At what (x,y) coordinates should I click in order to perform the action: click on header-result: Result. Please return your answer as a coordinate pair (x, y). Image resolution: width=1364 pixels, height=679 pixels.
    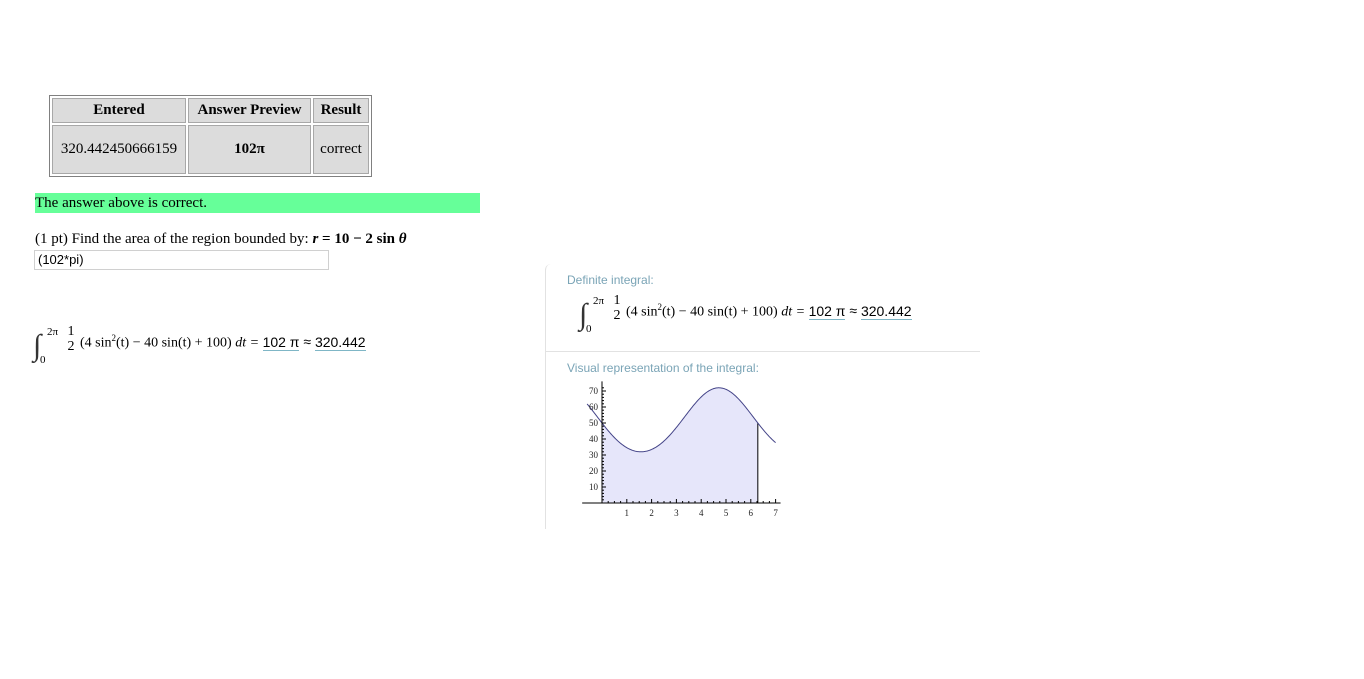
    Looking at the image, I should click on (341, 110).